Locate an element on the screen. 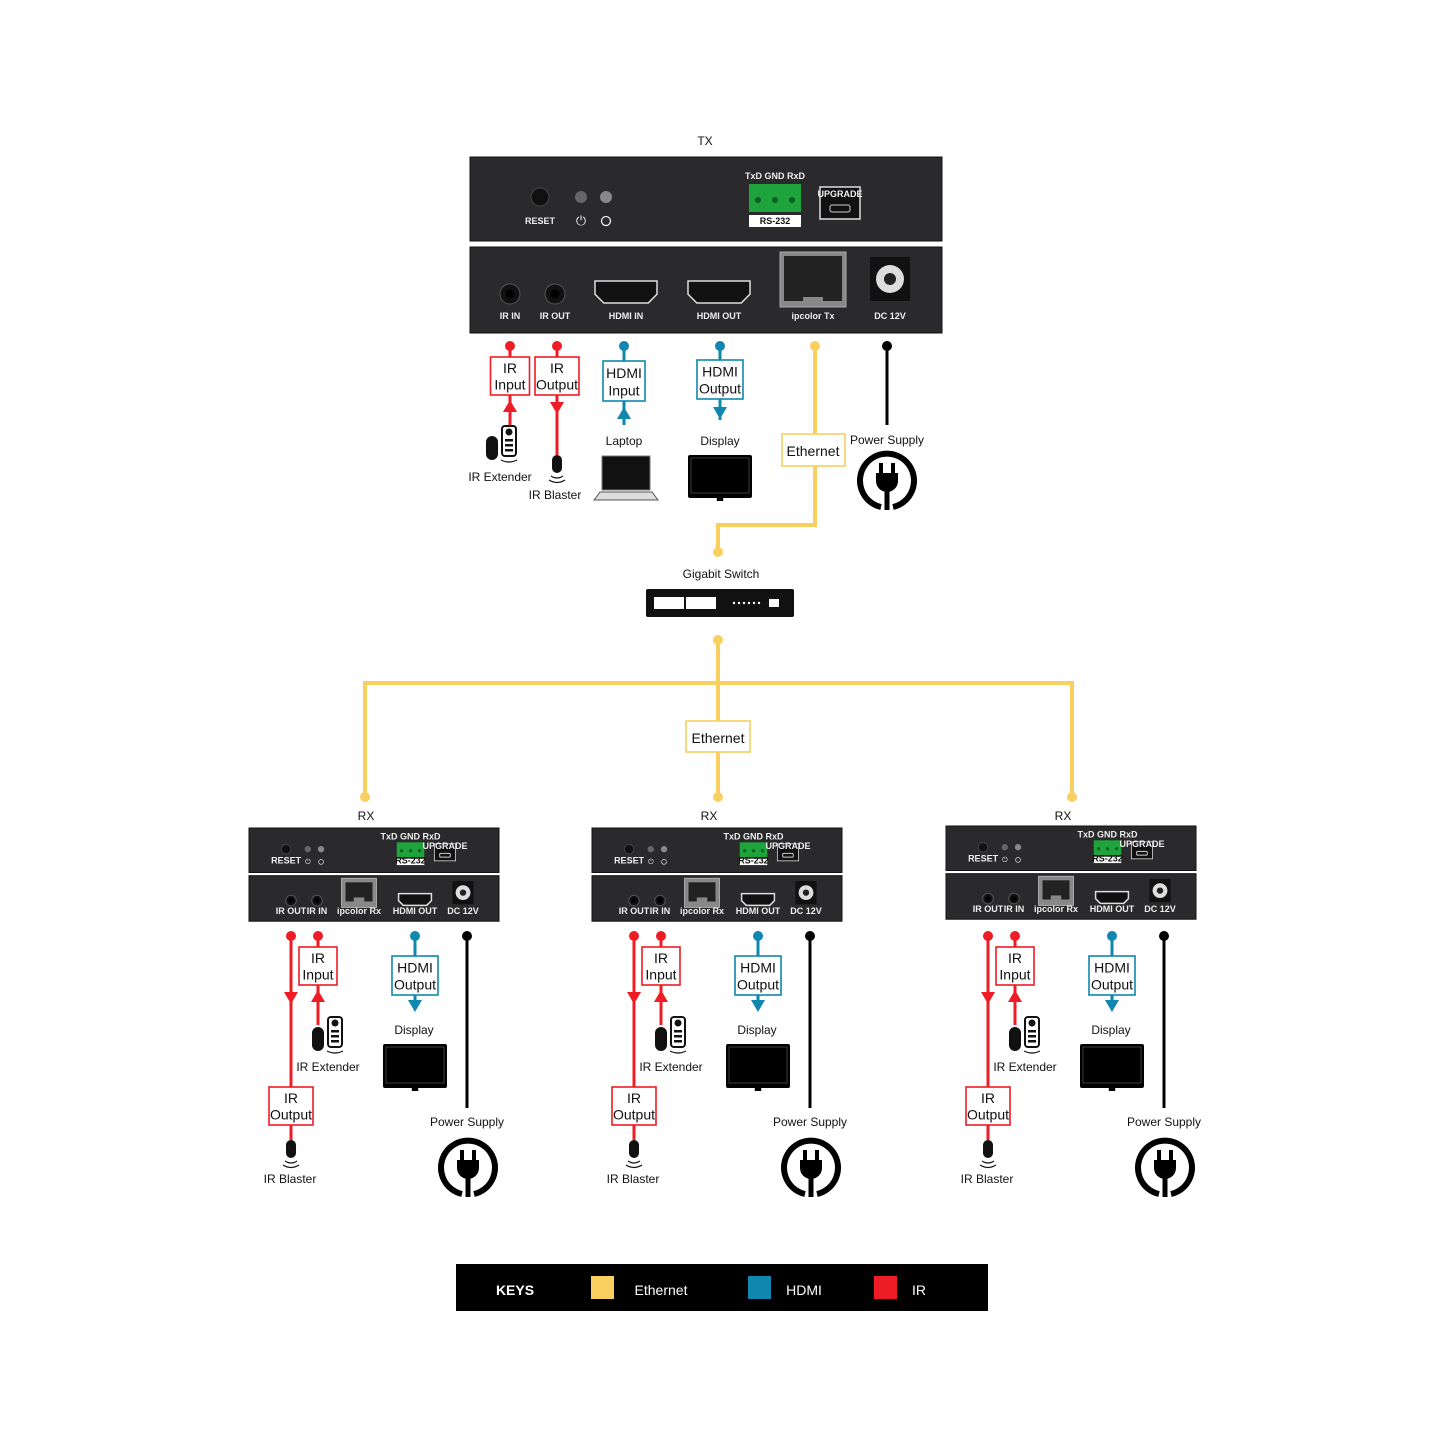  port-label-lan: ipcolor Rx is located at coordinates (1056, 909).